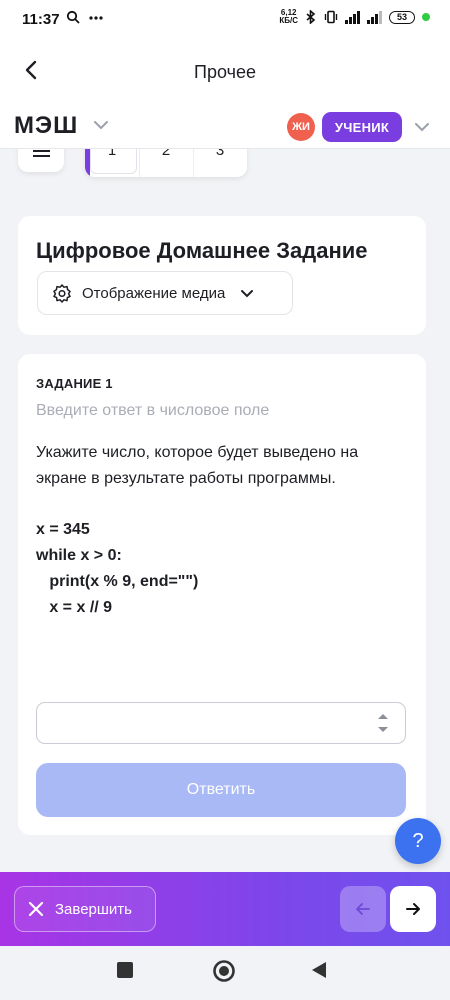 The width and height of the screenshot is (450, 1000). Describe the element at coordinates (117, 581) in the screenshot. I see `code-line: print(x % 9, end="")` at that location.